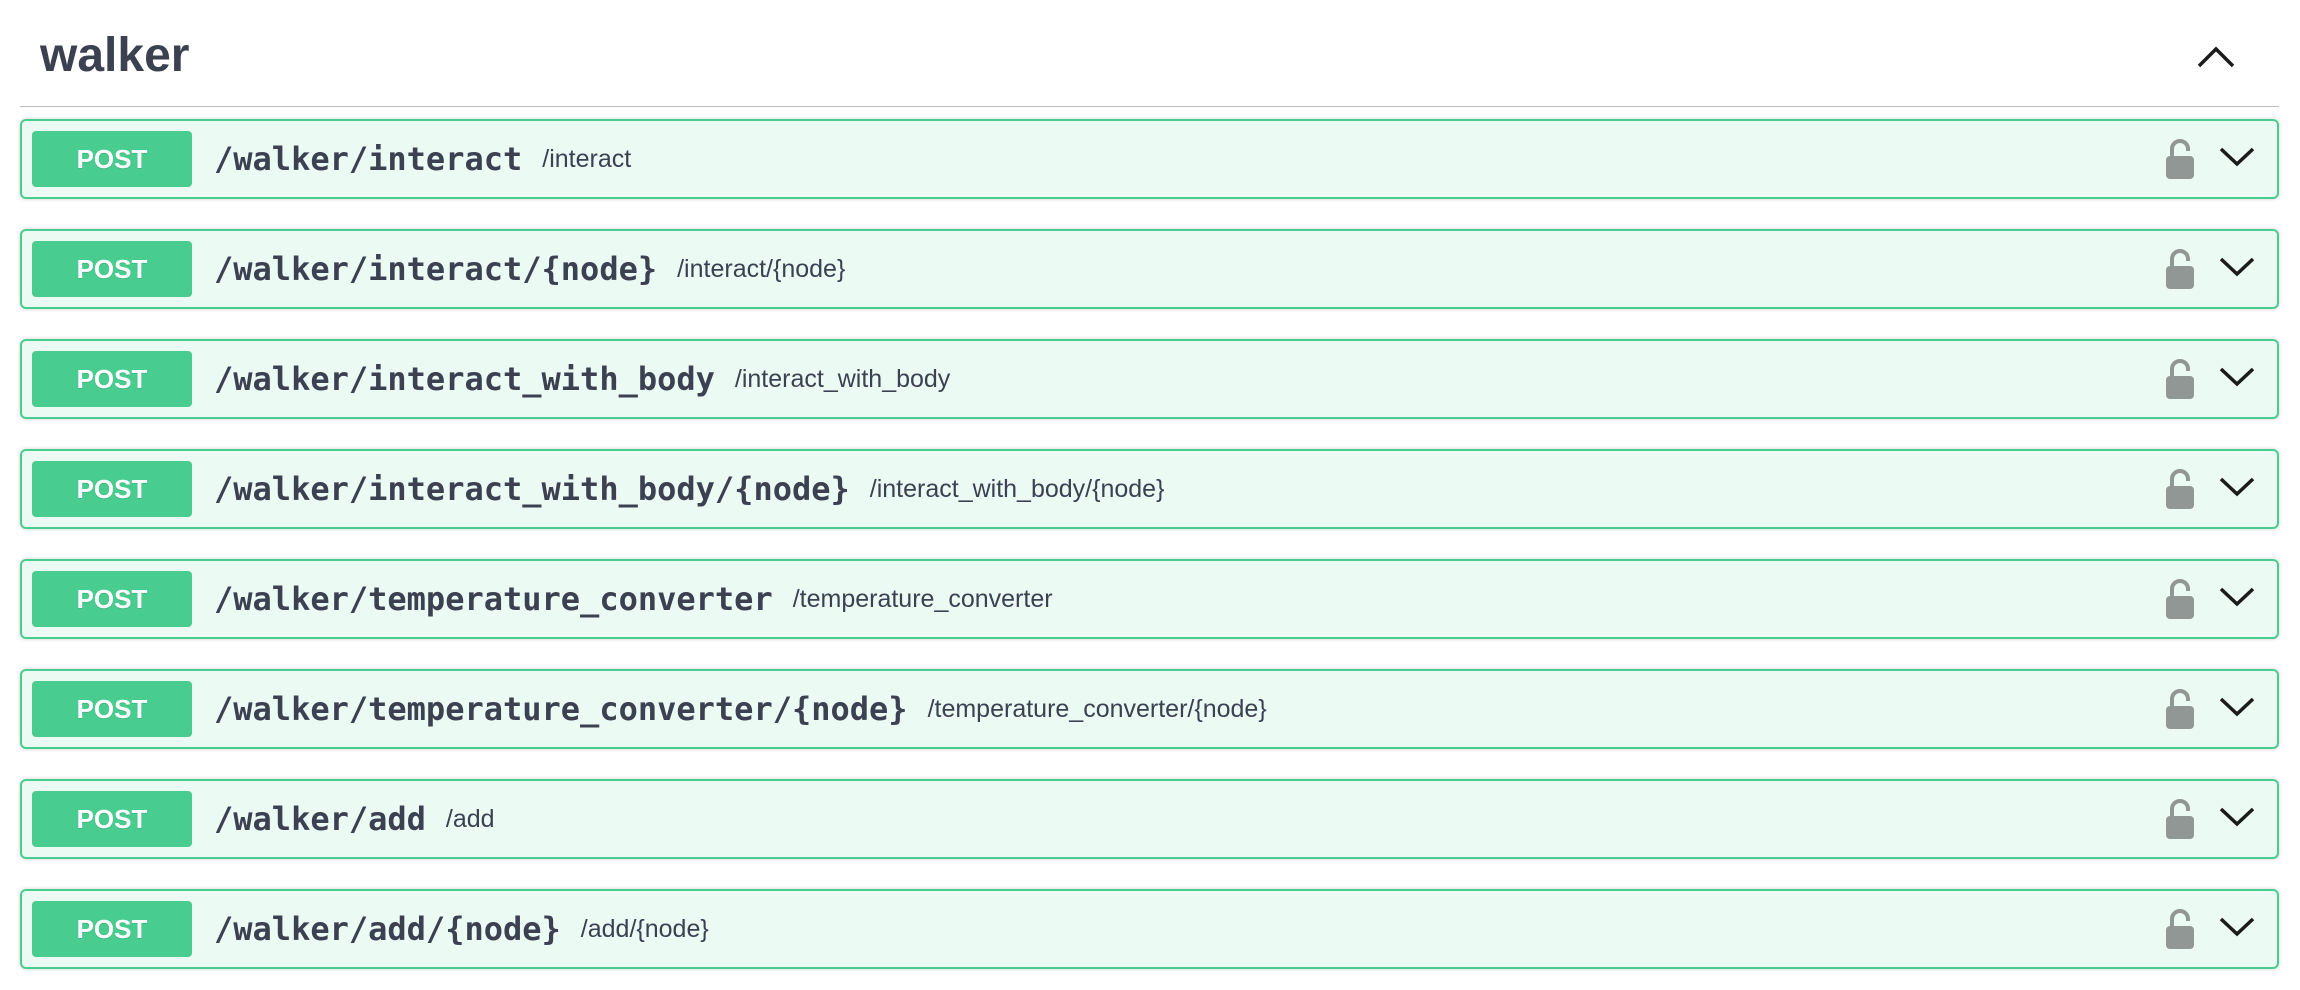  What do you see at coordinates (842, 378) in the screenshot?
I see `opblock-description: /interact_with_body` at bounding box center [842, 378].